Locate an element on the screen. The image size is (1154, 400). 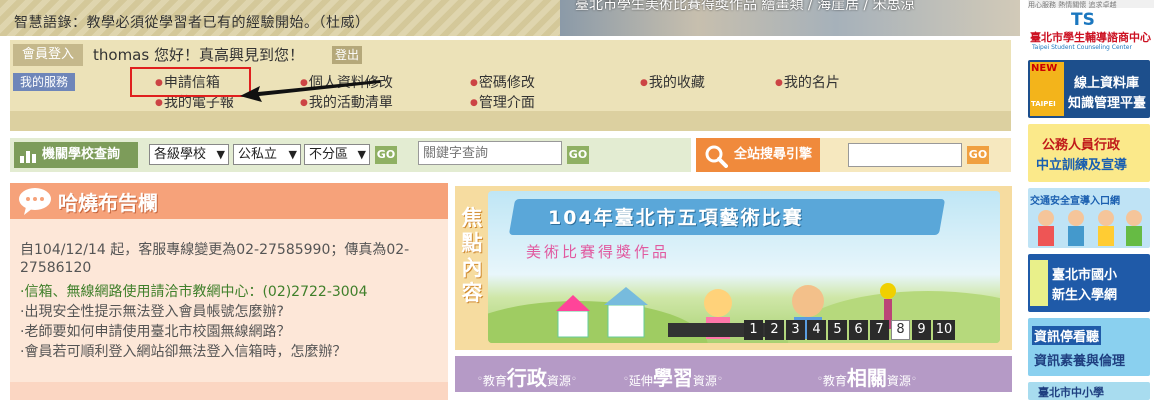
kid-icon is located at coordinates (1039, 283).